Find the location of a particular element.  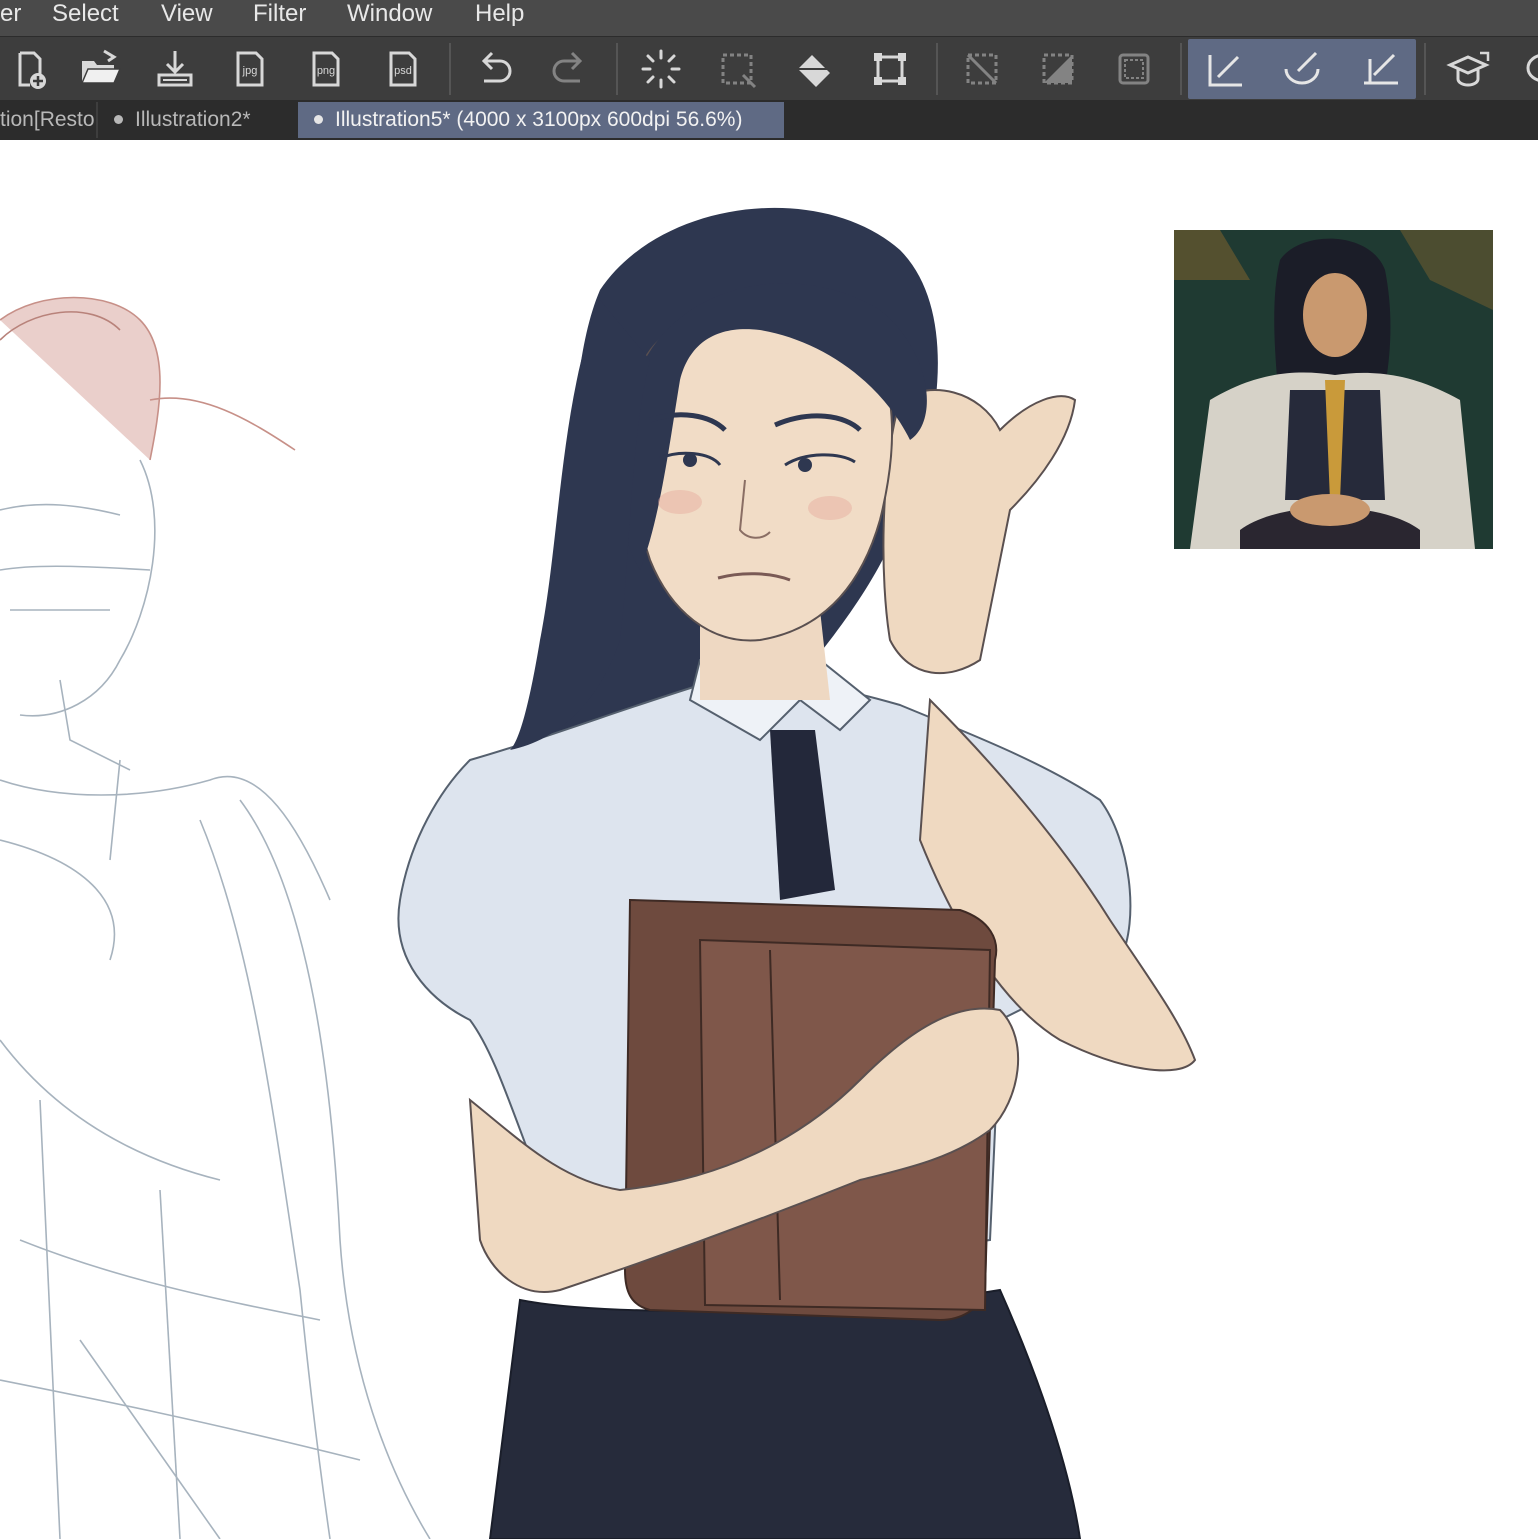

learn-cap-icon is located at coordinates (1468, 69).